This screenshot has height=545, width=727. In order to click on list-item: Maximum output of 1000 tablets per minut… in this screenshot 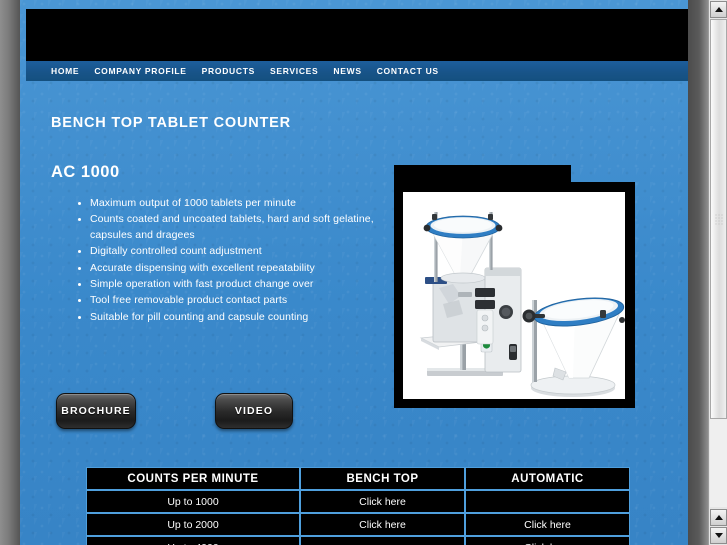, I will do `click(239, 203)`.